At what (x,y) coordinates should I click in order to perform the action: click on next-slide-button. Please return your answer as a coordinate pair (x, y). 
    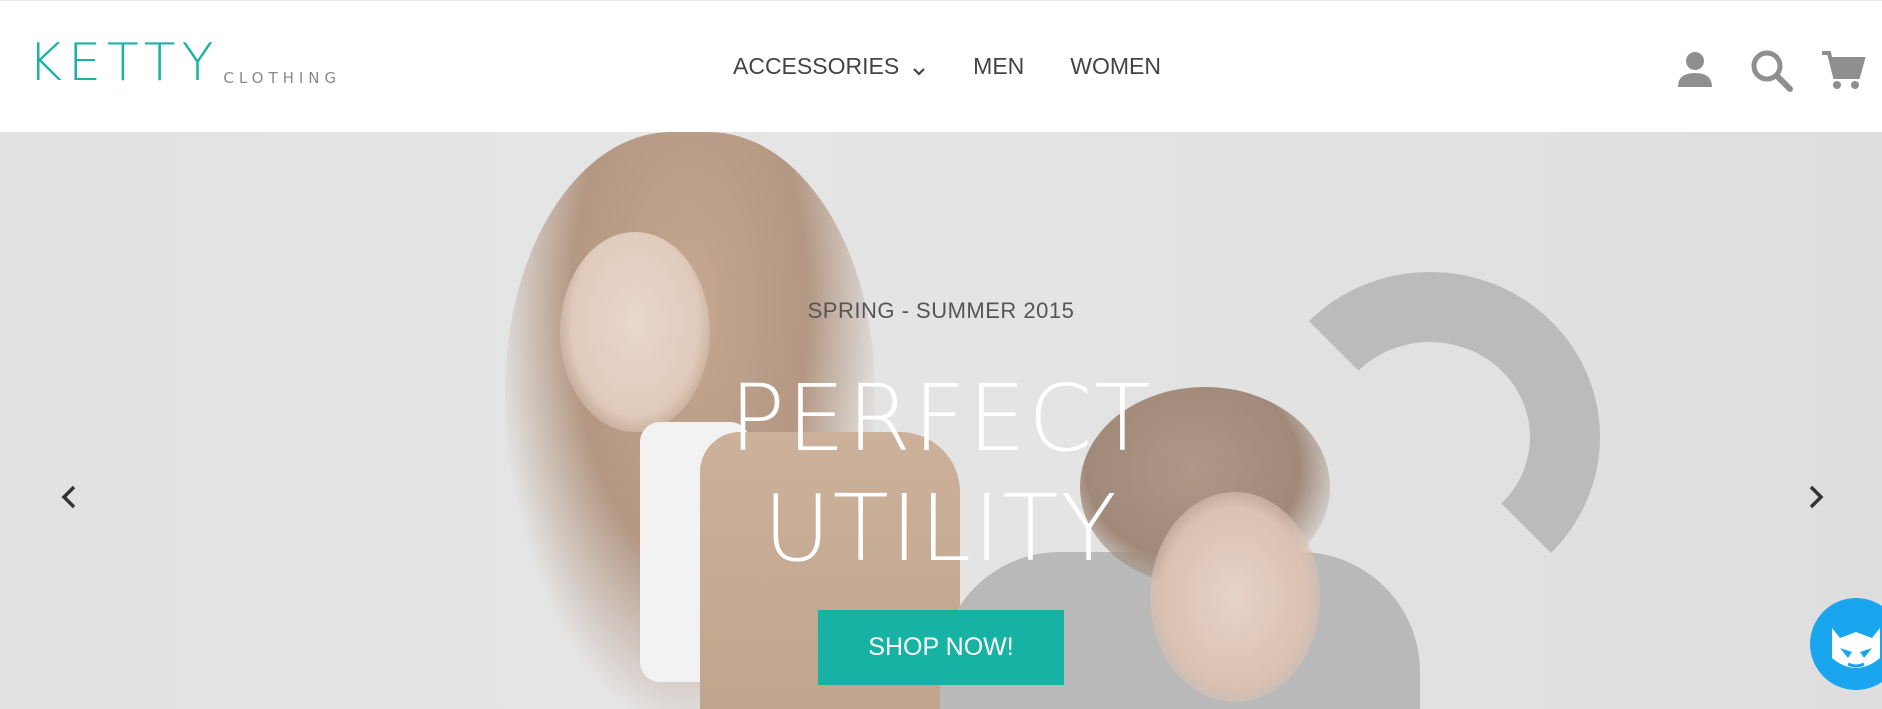
    Looking at the image, I should click on (1815, 497).